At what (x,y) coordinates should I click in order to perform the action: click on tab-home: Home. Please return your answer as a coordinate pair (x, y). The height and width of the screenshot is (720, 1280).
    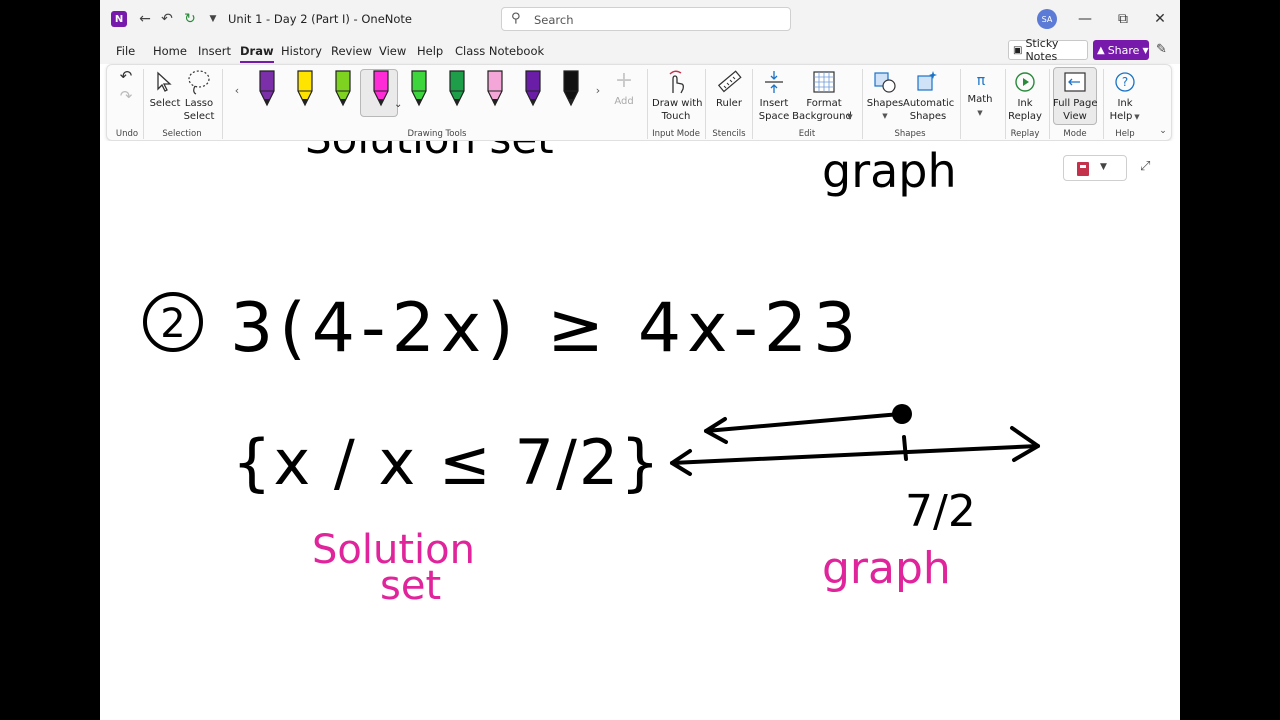
    Looking at the image, I should click on (170, 51).